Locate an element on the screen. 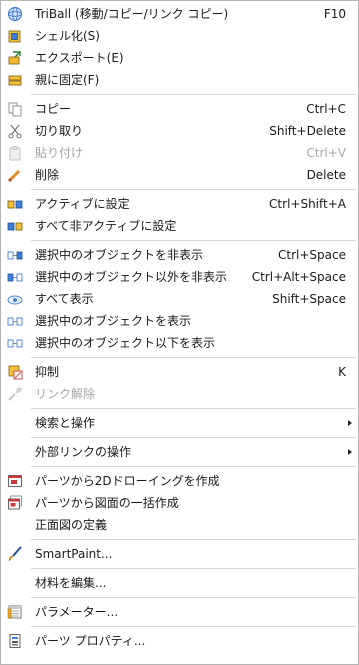 This screenshot has height=665, width=359. triball-icon is located at coordinates (15, 14).